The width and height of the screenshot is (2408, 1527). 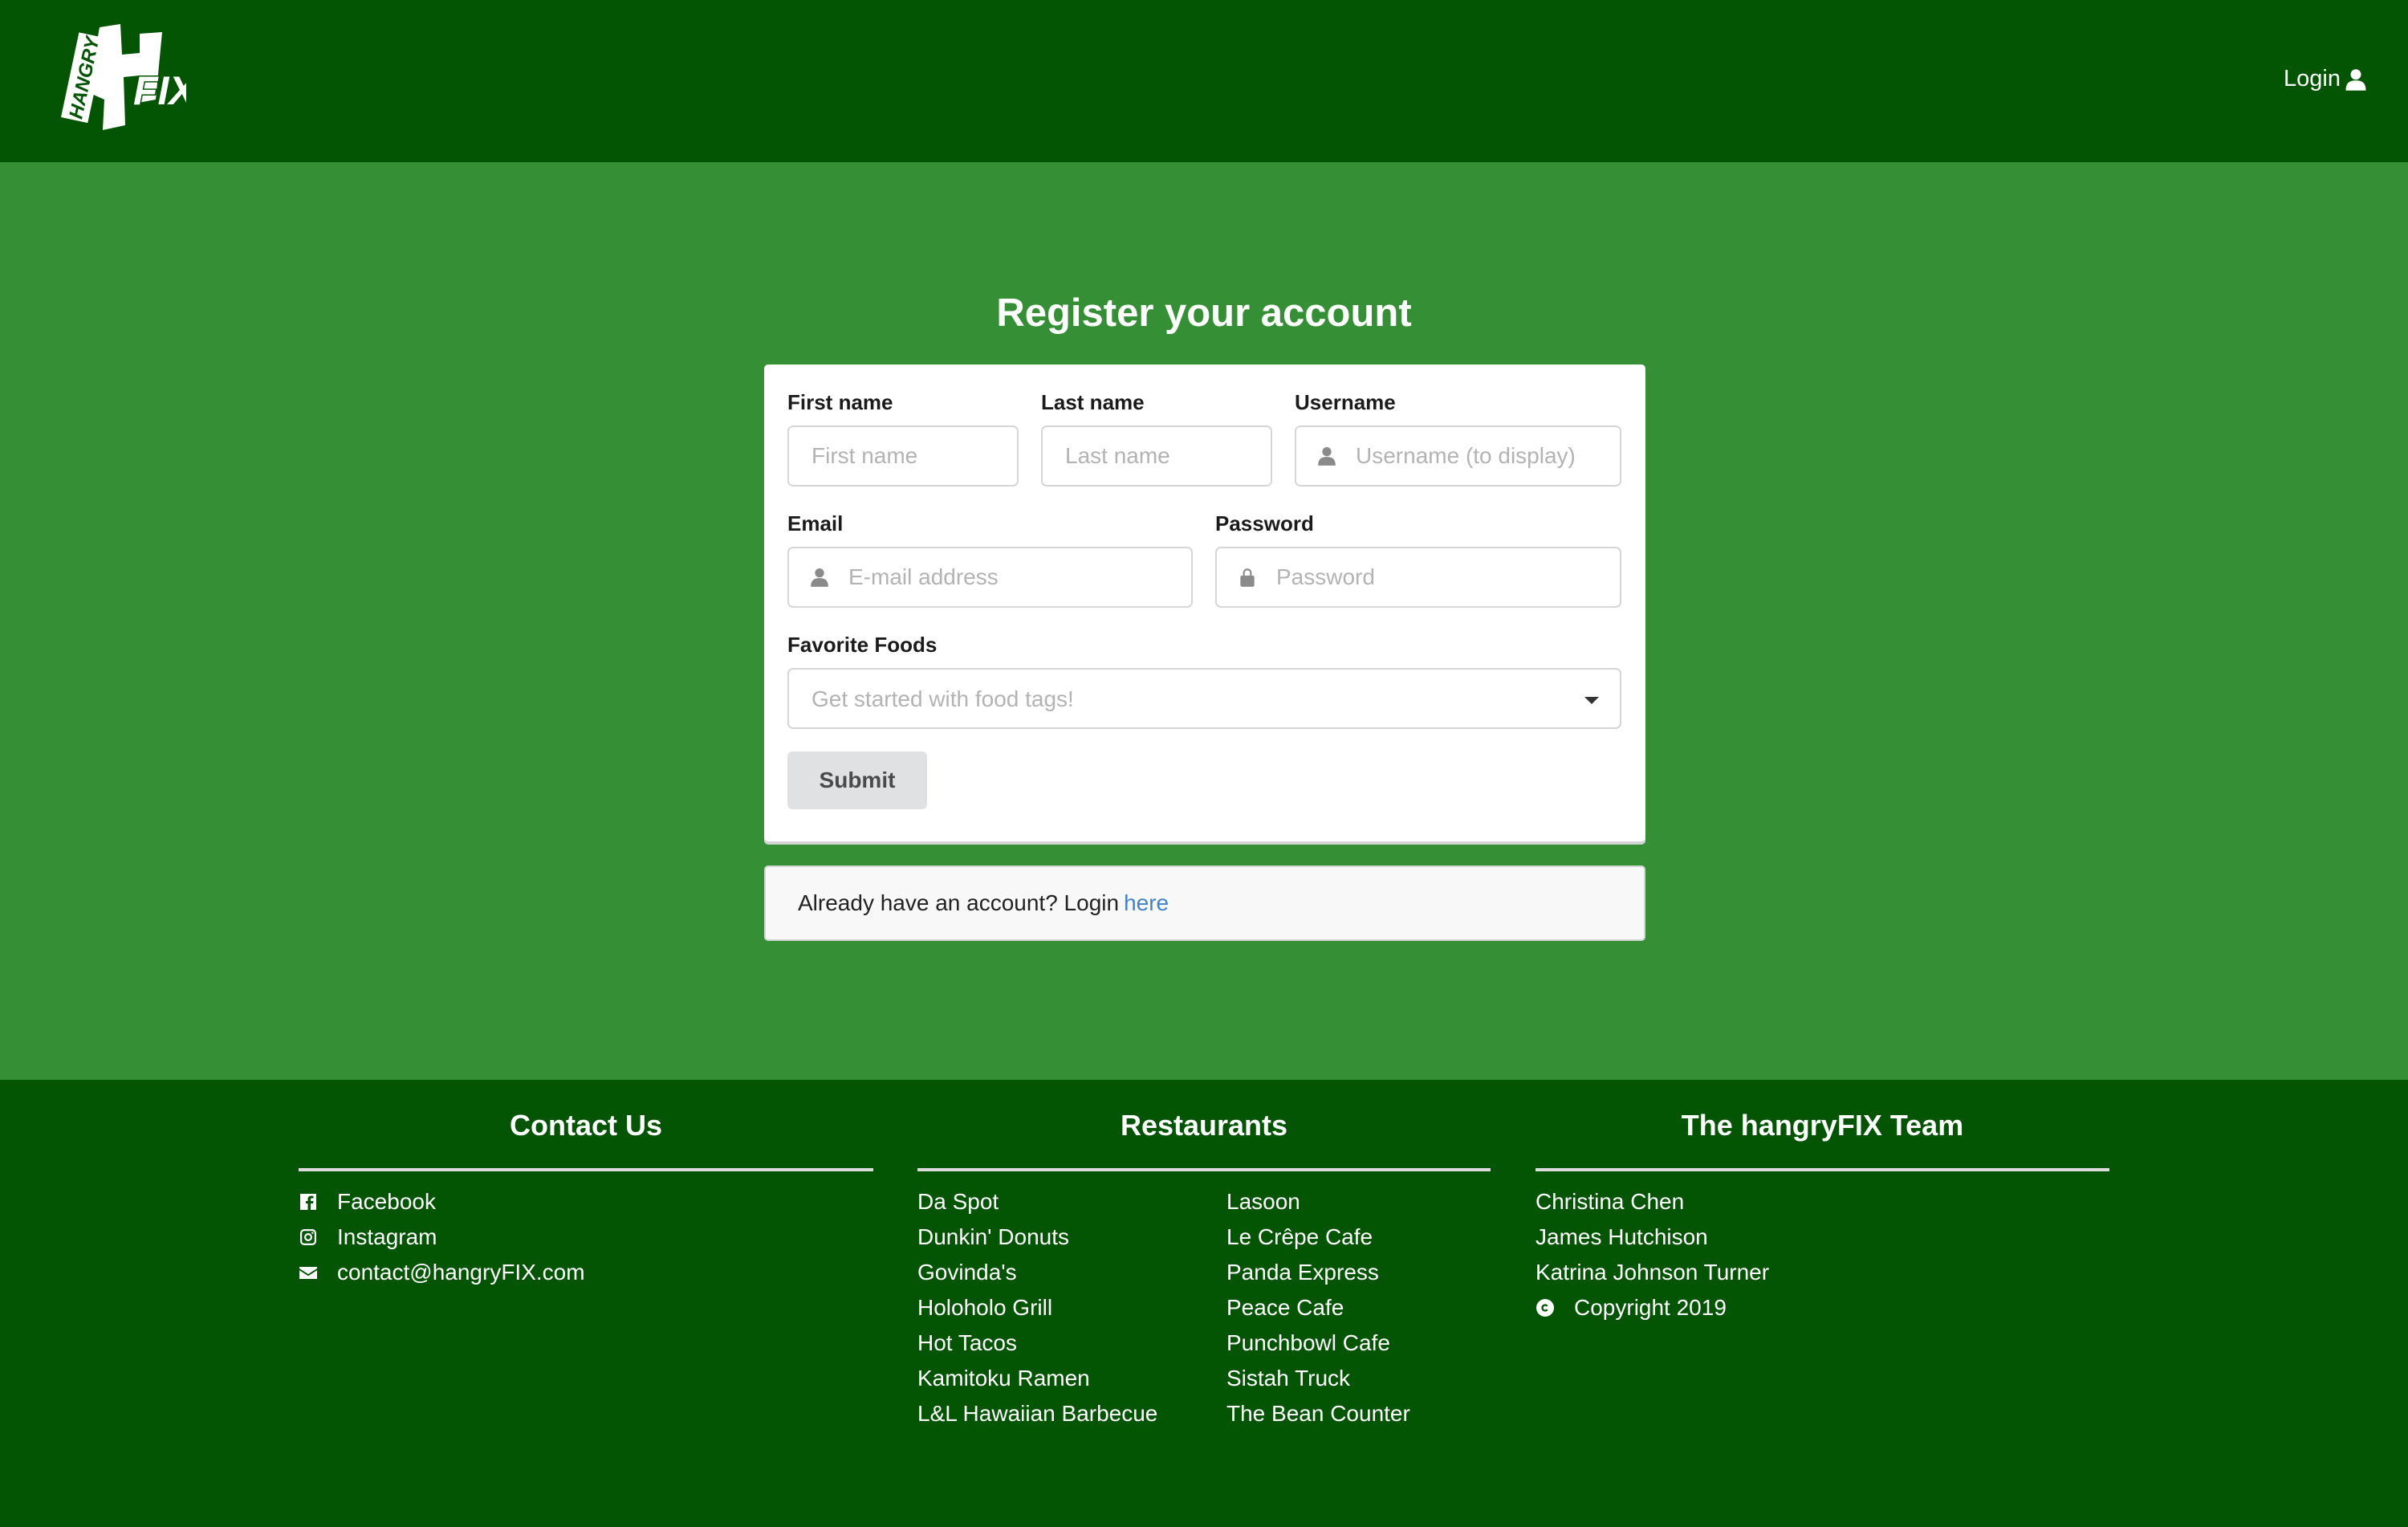 I want to click on username-field, so click(x=1458, y=457).